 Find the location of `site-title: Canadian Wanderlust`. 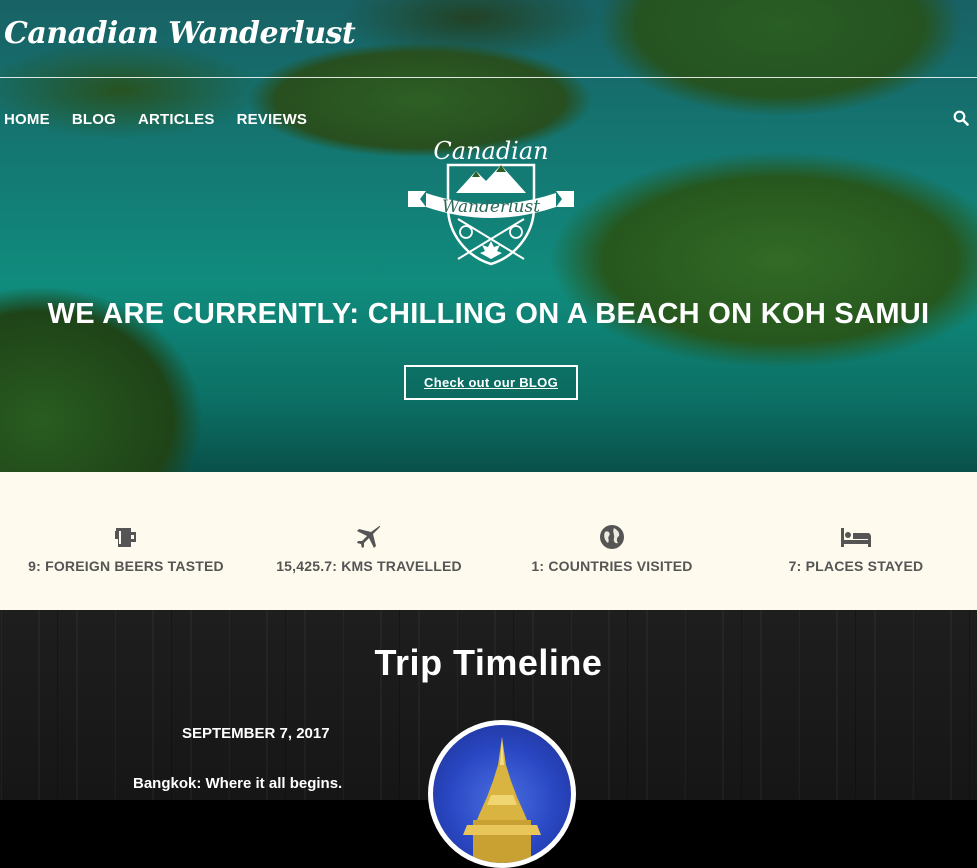

site-title: Canadian Wanderlust is located at coordinates (180, 33).